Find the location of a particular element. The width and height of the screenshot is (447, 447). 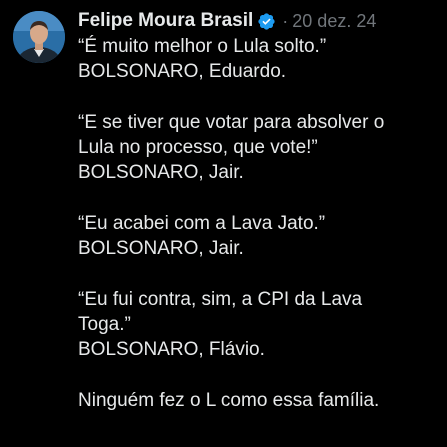

tweet-text-line: “Eu fui contra, sim, a CPI da Lava is located at coordinates (220, 299).